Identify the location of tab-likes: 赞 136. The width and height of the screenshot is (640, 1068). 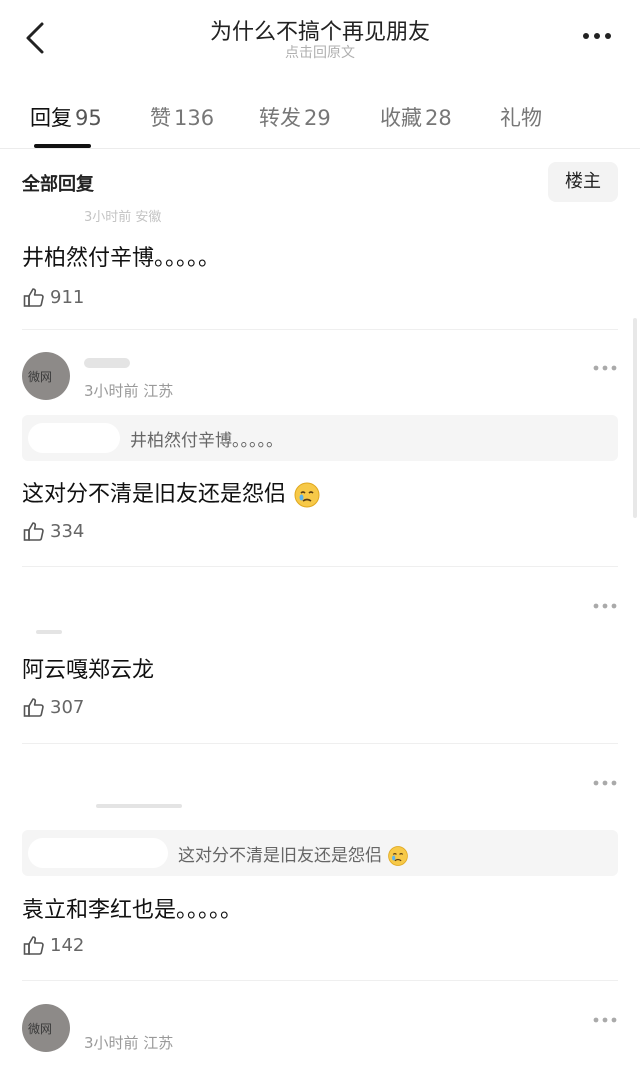
(182, 117).